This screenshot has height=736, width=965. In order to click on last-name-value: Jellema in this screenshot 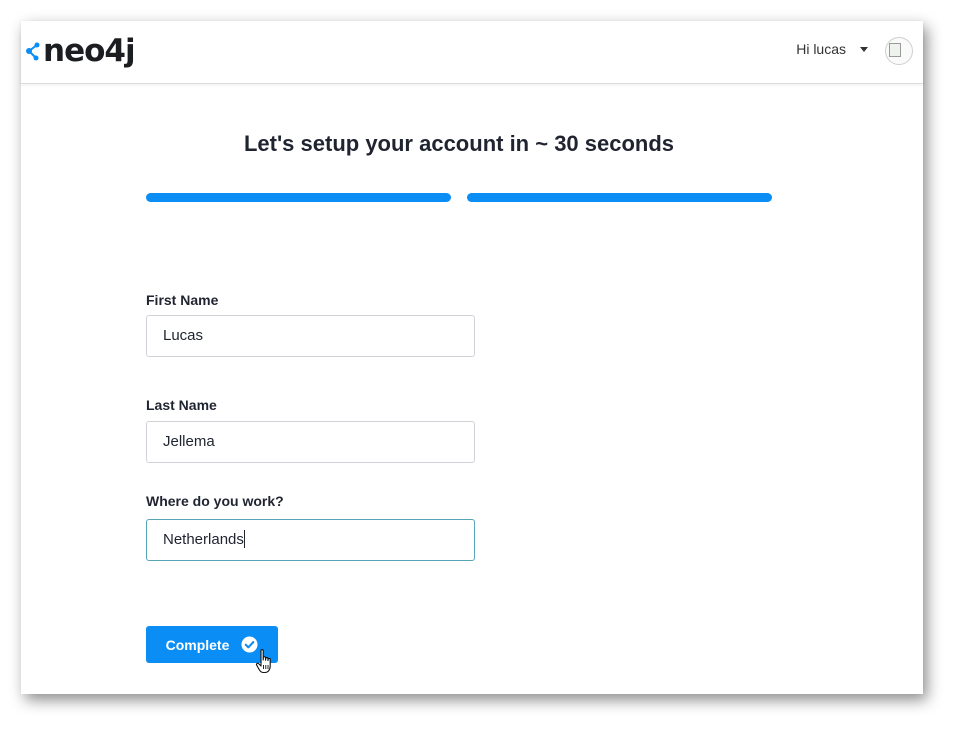, I will do `click(189, 441)`.